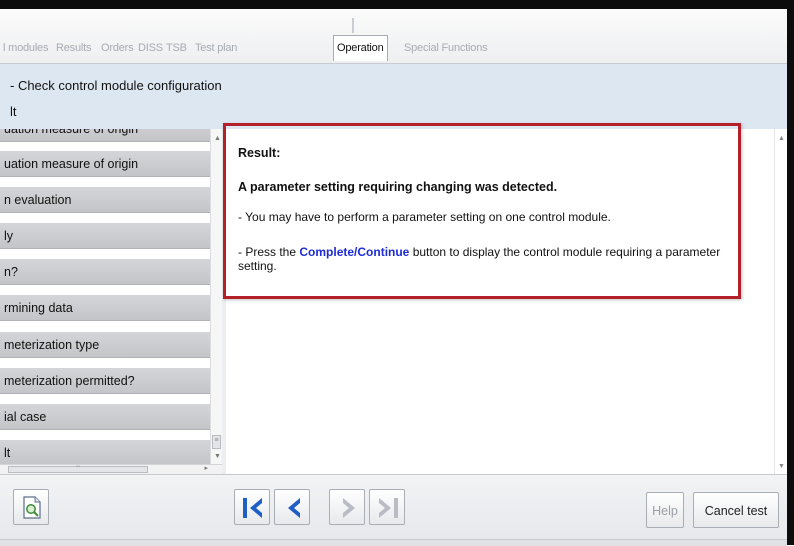 The image size is (794, 546). I want to click on step-list-item: meterization type, so click(105, 345).